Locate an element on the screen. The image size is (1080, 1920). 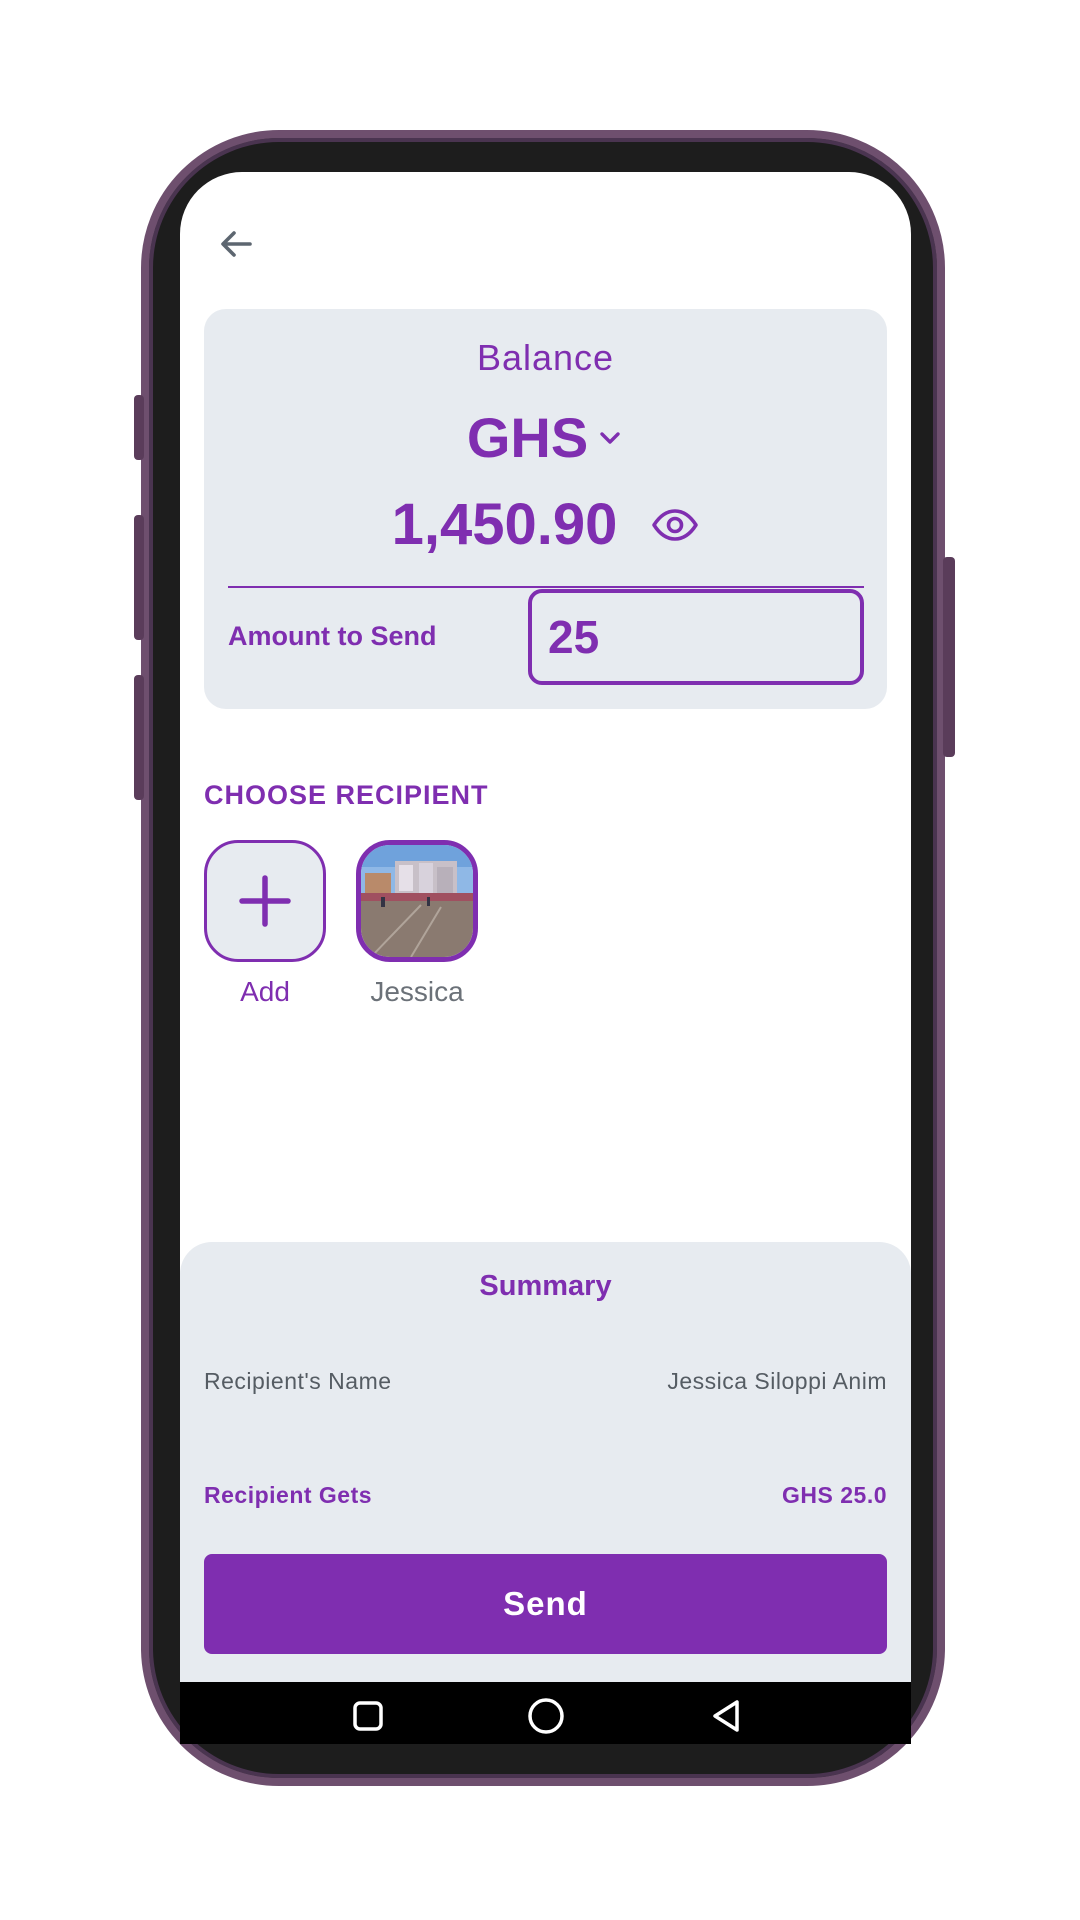
nav-recents-button is located at coordinates (368, 1716).